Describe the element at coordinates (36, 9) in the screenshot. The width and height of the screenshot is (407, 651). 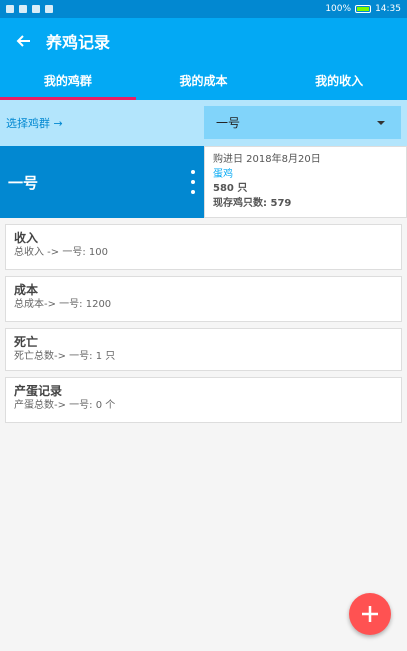
I see `usb-debug-icon` at that location.